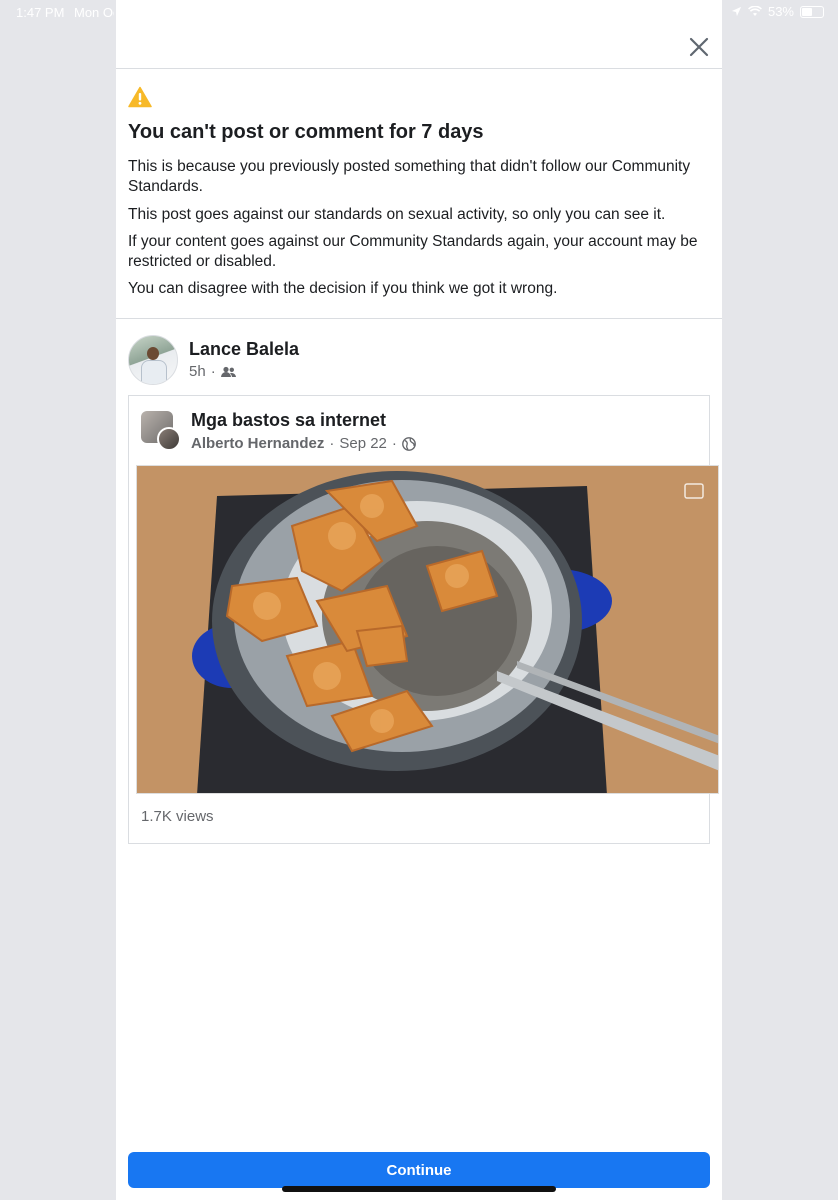 This screenshot has width=838, height=1200. I want to click on post-meta: 5h ·, so click(212, 371).